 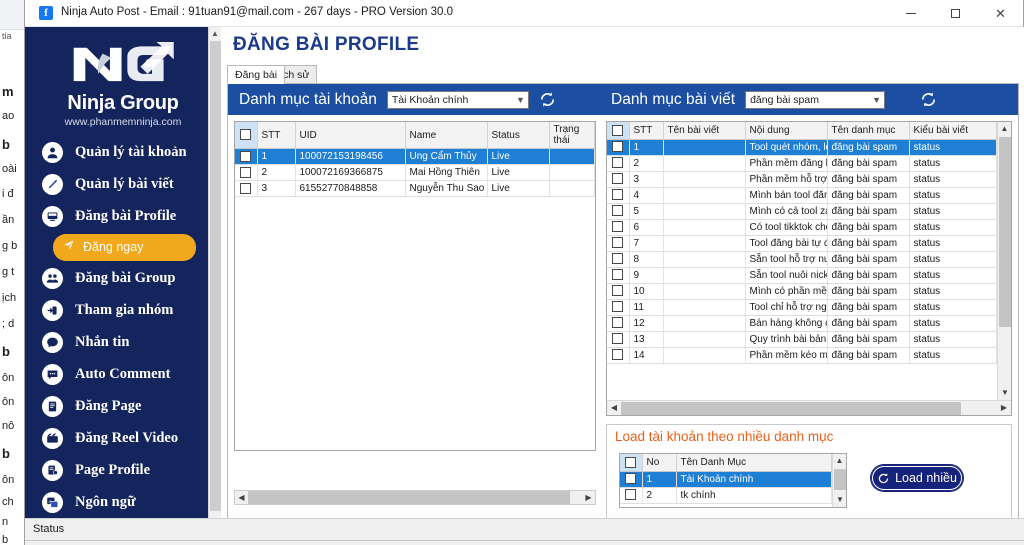 What do you see at coordinates (123, 152) in the screenshot?
I see `sidebar-item-quan-ly-tai-khoan: Quản lý tài khoản` at bounding box center [123, 152].